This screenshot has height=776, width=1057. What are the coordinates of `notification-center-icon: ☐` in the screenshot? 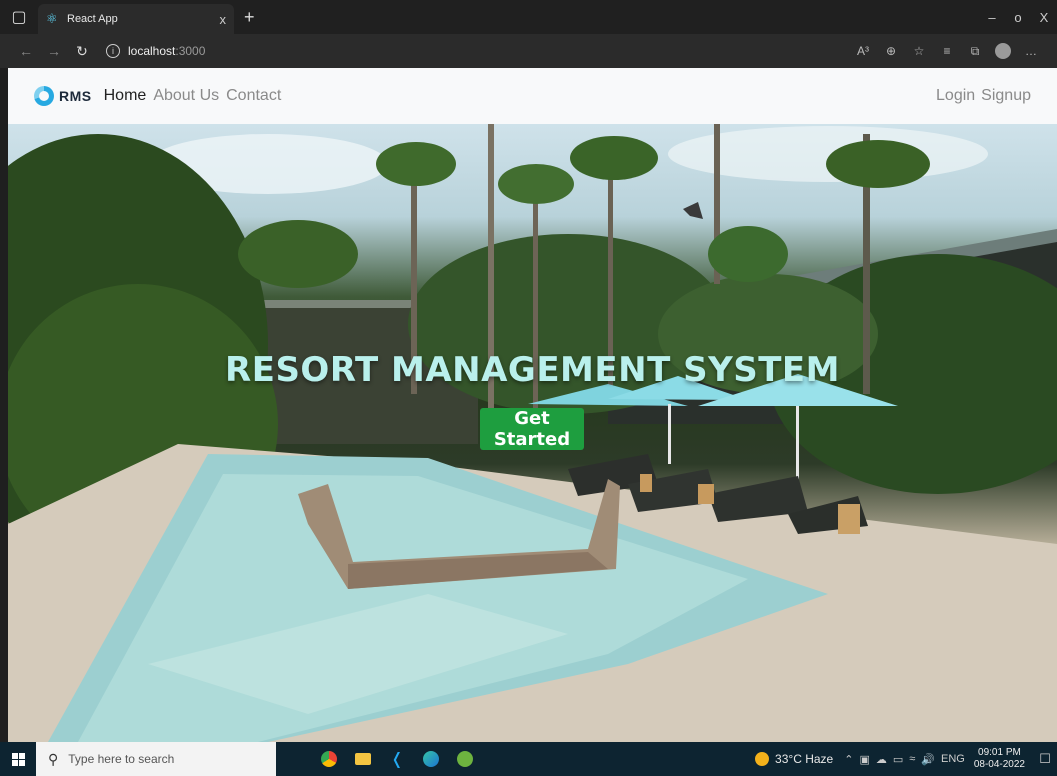 It's located at (1045, 759).